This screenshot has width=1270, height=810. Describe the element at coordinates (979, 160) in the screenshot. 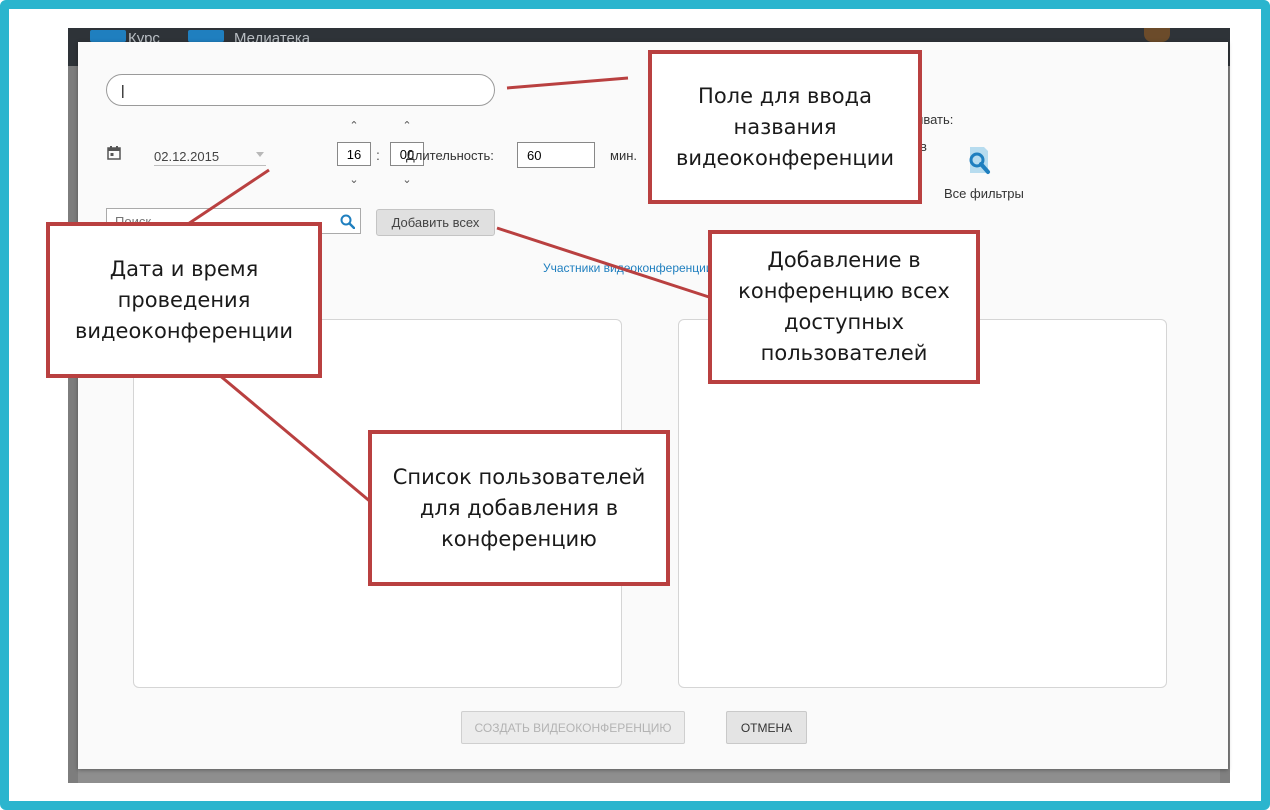

I see `filter-search-icon` at that location.